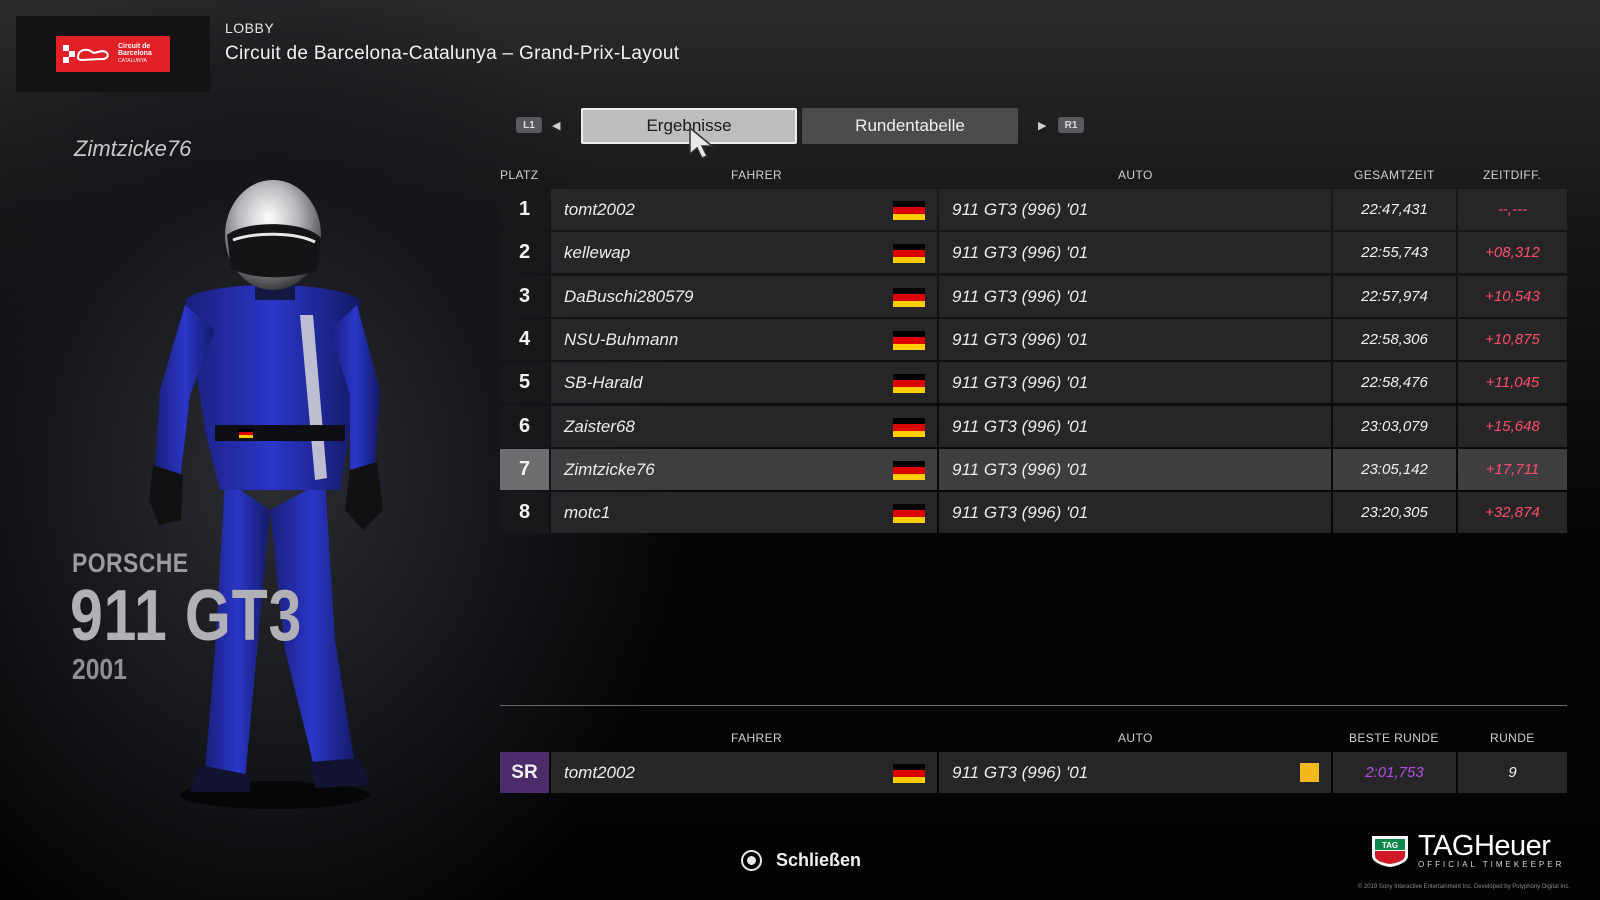 The width and height of the screenshot is (1600, 900). What do you see at coordinates (99, 670) in the screenshot?
I see `car-year: 2001` at bounding box center [99, 670].